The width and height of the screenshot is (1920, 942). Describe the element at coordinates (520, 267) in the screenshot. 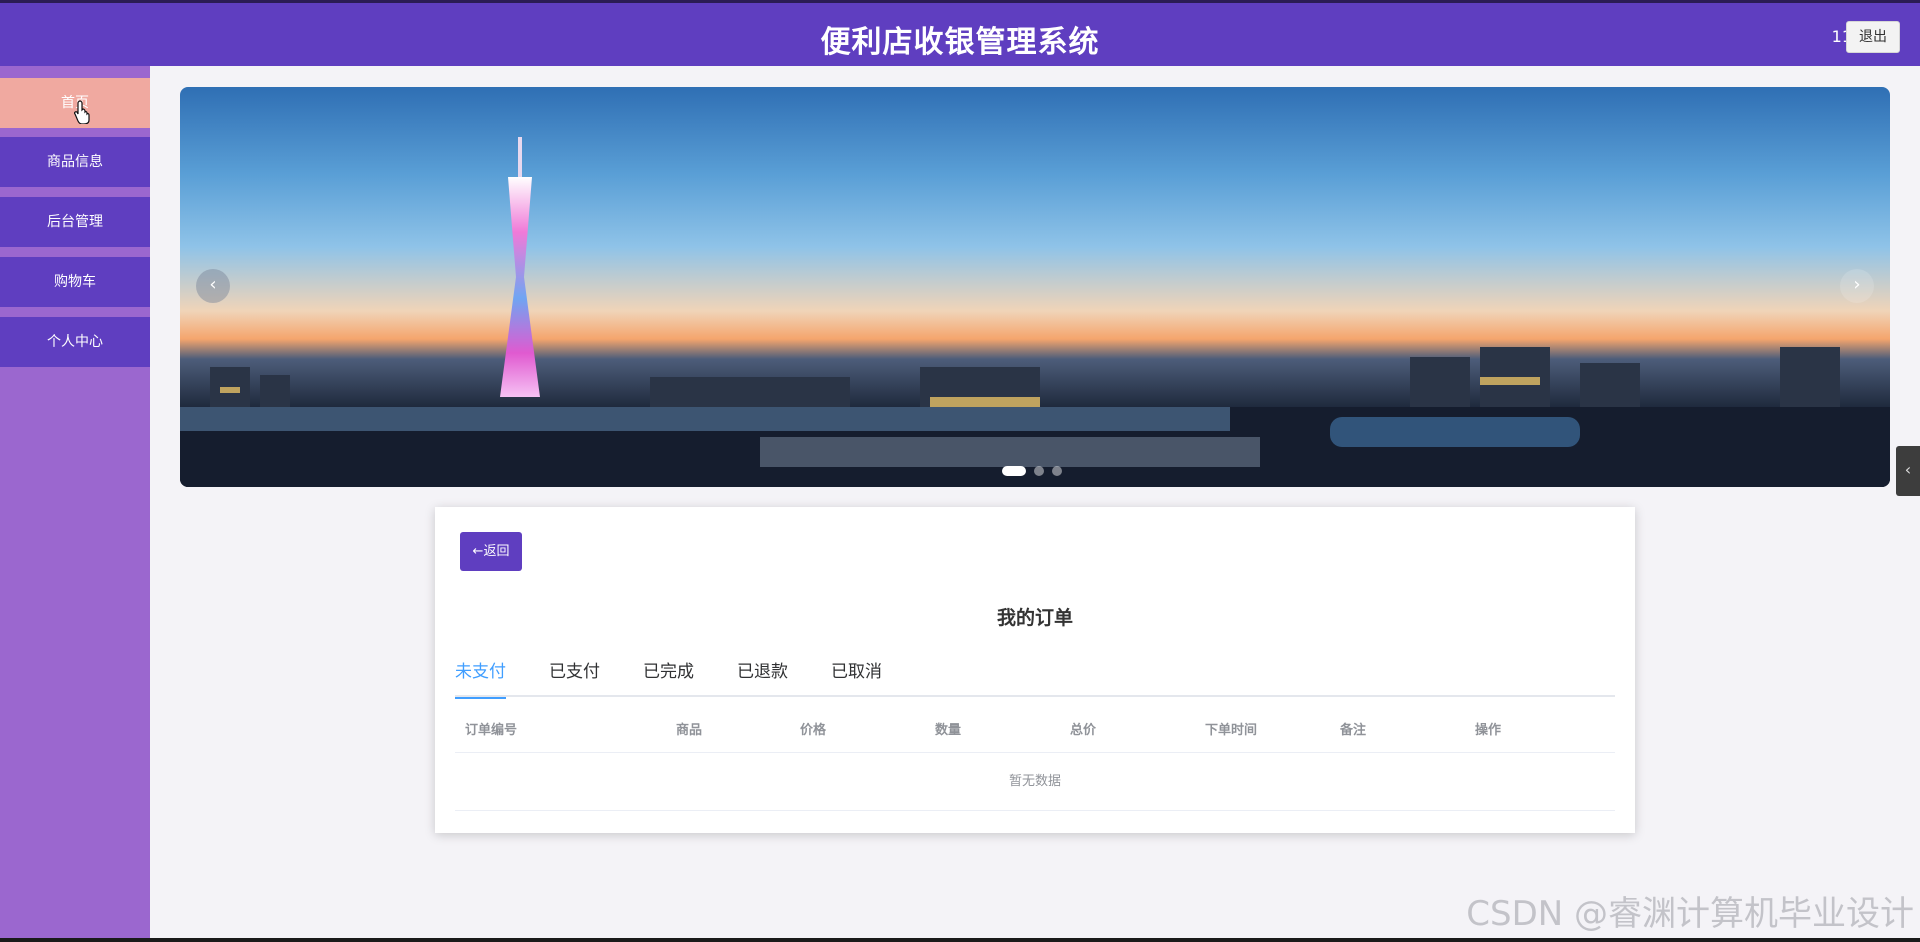

I see `canton-tower-image` at that location.